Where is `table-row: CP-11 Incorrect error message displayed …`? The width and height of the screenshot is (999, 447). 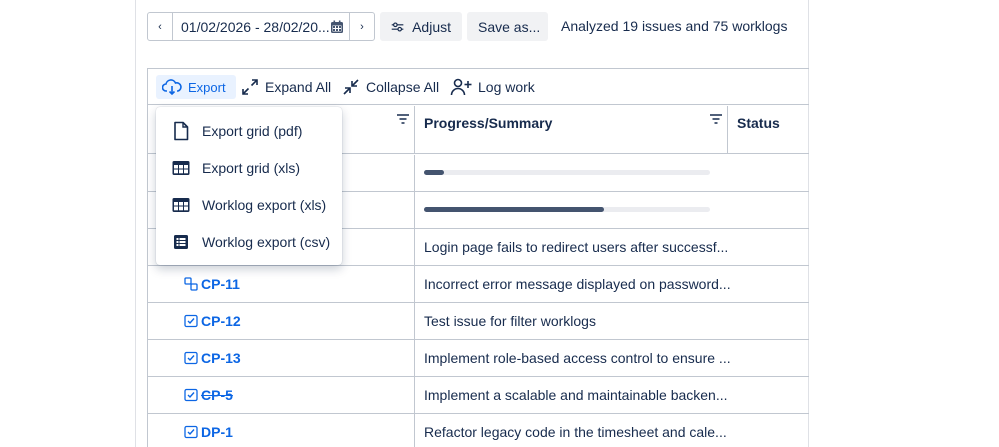 table-row: CP-11 Incorrect error message displayed … is located at coordinates (478, 284).